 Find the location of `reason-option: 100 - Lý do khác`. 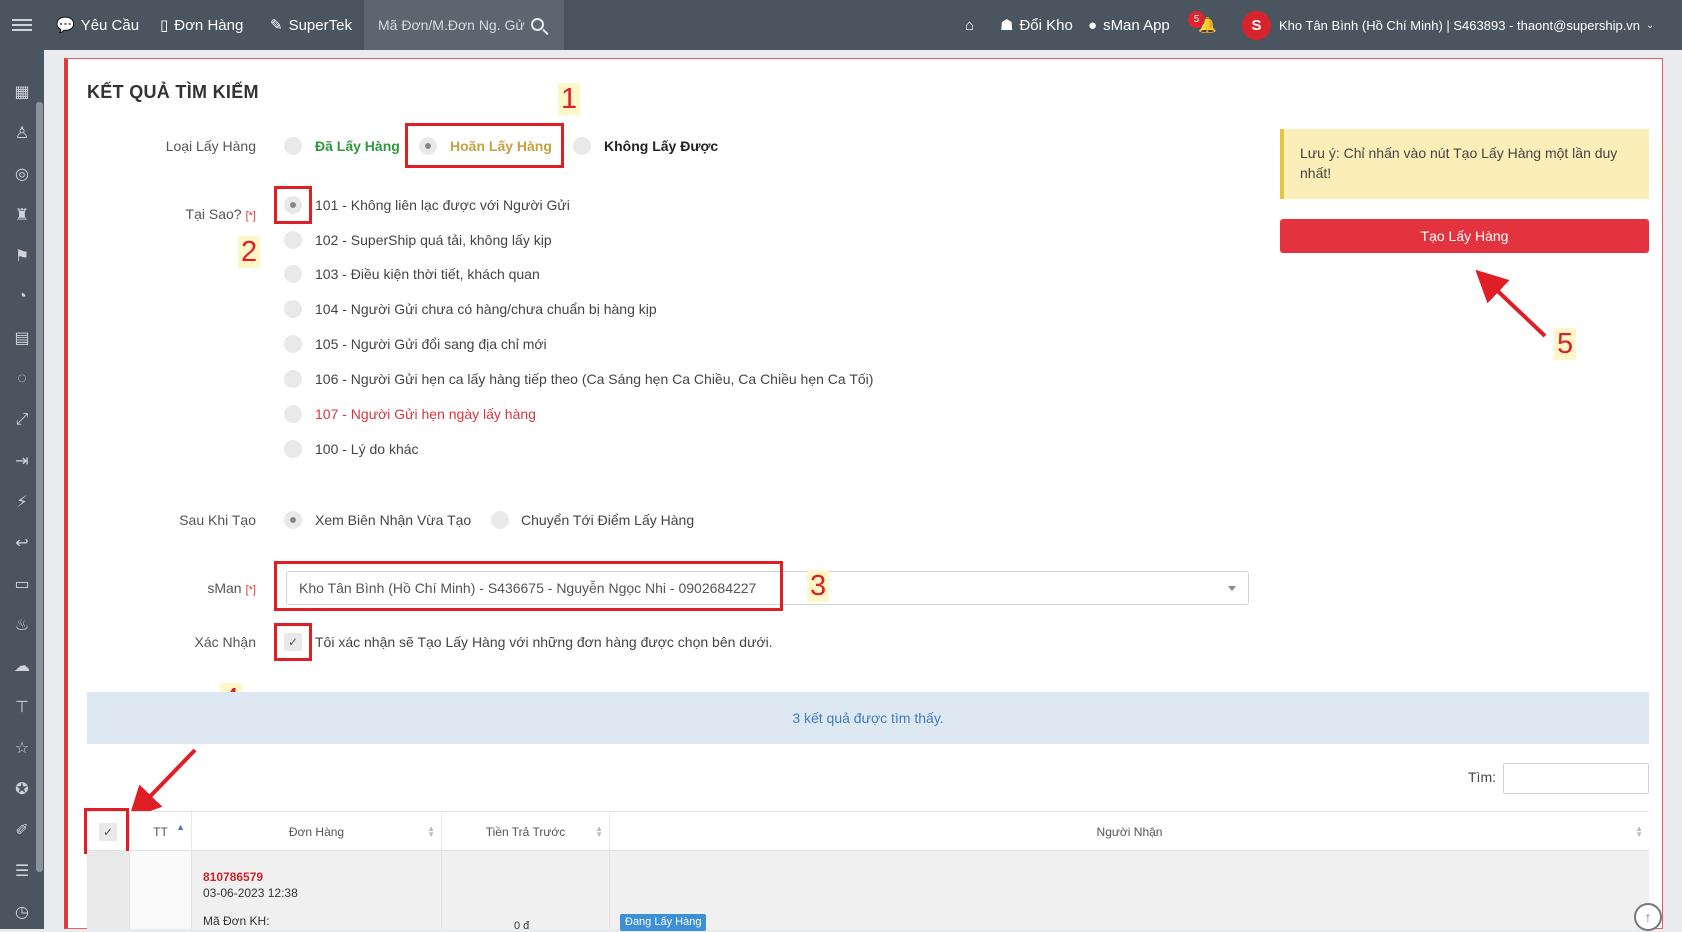

reason-option: 100 - Lý do khác is located at coordinates (367, 449).